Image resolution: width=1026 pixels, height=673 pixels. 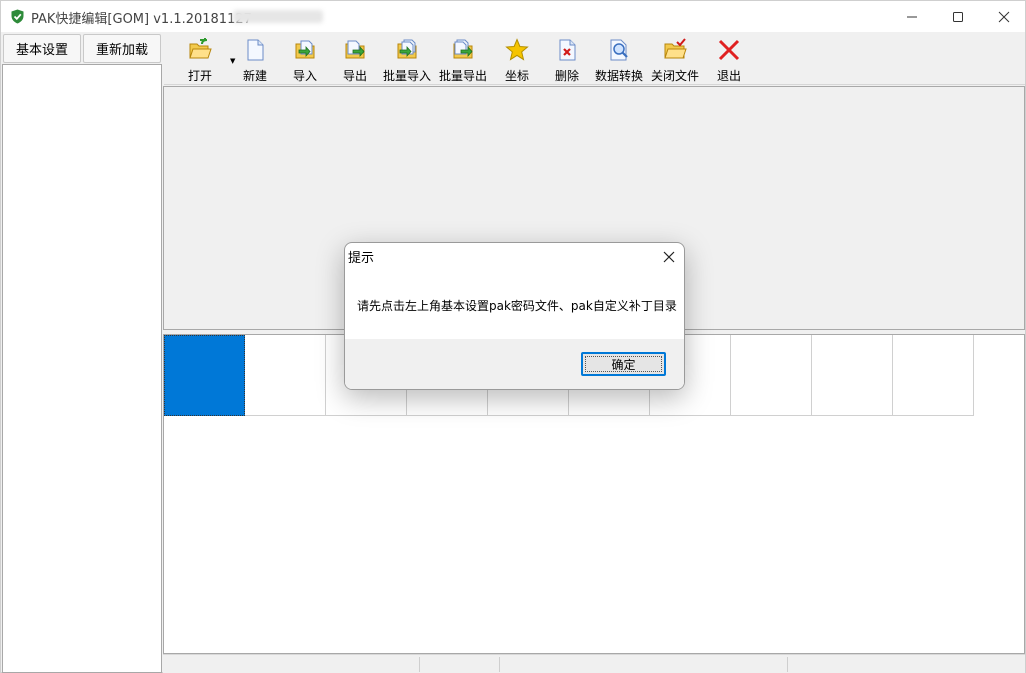 I want to click on toolbar-export-label: 导出, so click(x=354, y=76).